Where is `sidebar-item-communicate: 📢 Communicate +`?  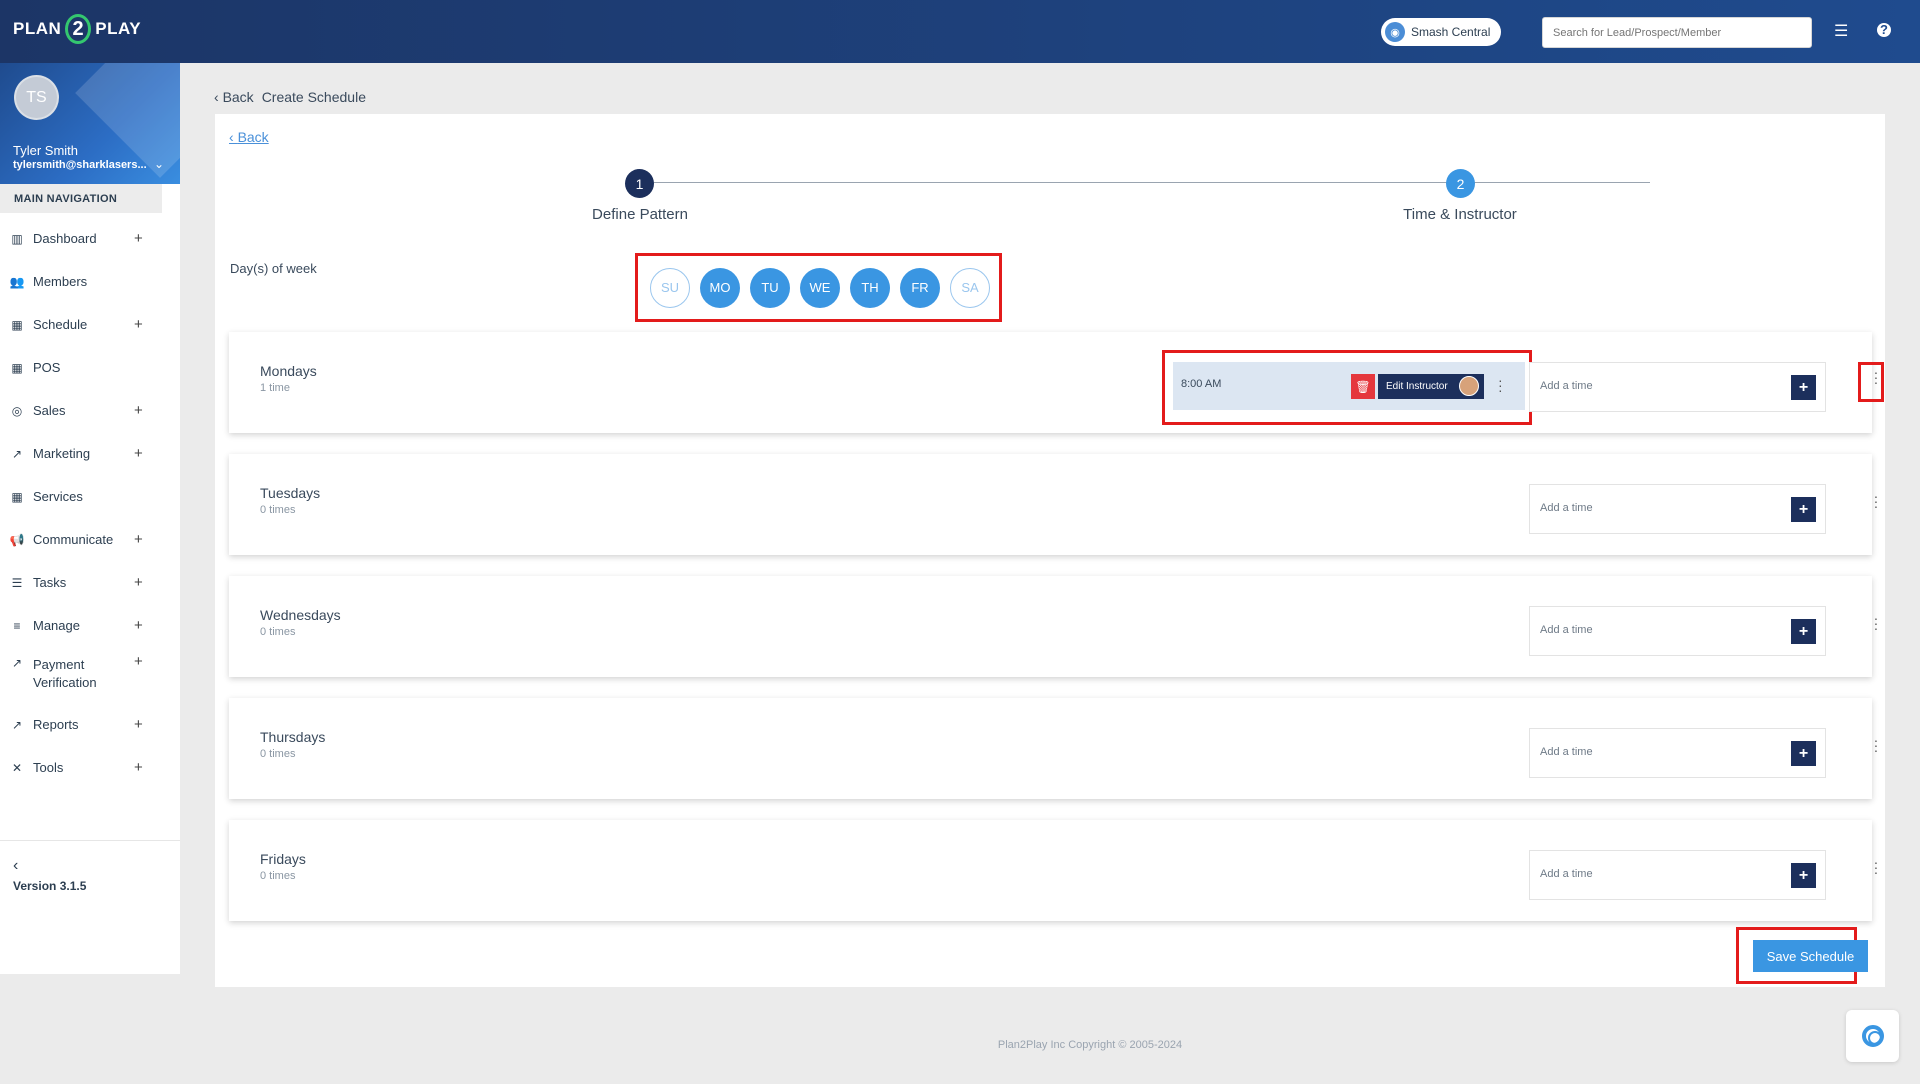
sidebar-item-communicate: 📢 Communicate + is located at coordinates (90, 539).